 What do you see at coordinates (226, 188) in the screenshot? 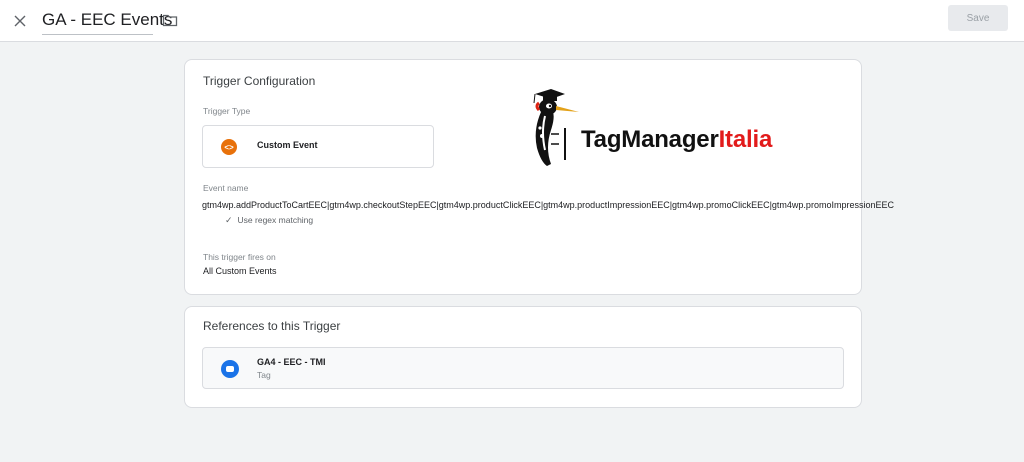
I see `event-name-label: Event name` at bounding box center [226, 188].